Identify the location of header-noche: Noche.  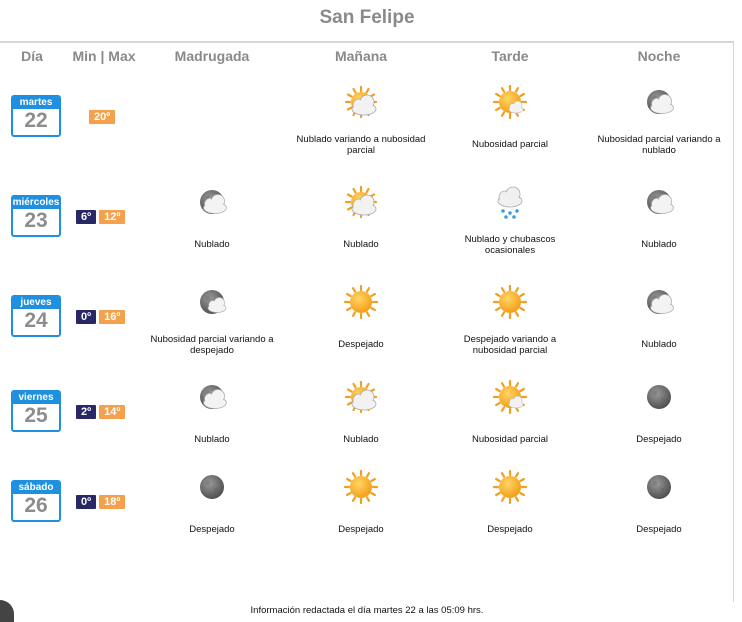
(659, 56).